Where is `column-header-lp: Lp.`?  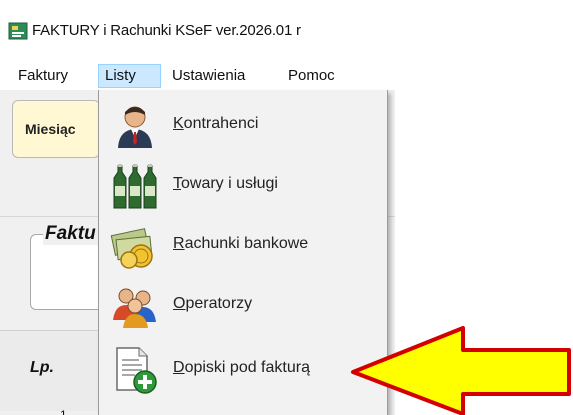
column-header-lp: Lp. is located at coordinates (50, 370).